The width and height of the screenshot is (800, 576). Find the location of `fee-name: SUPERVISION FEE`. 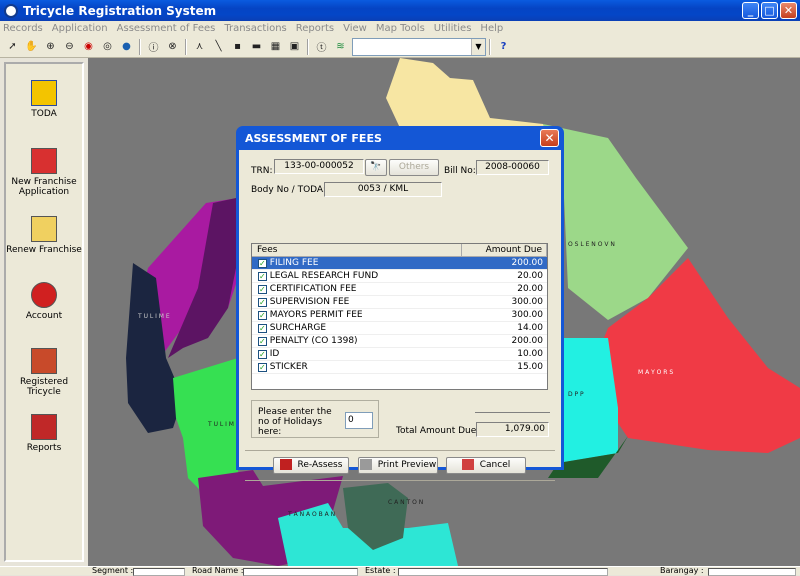

fee-name: SUPERVISION FEE is located at coordinates (309, 302).